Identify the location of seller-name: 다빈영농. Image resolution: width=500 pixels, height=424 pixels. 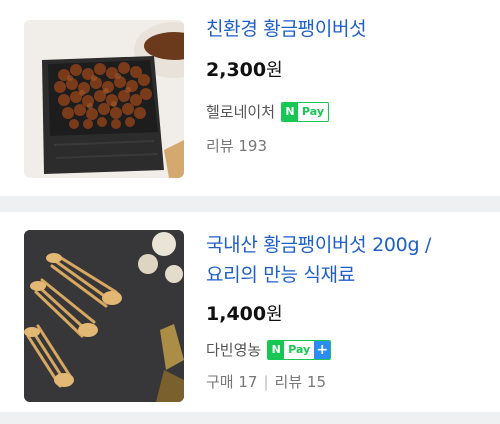
(233, 350).